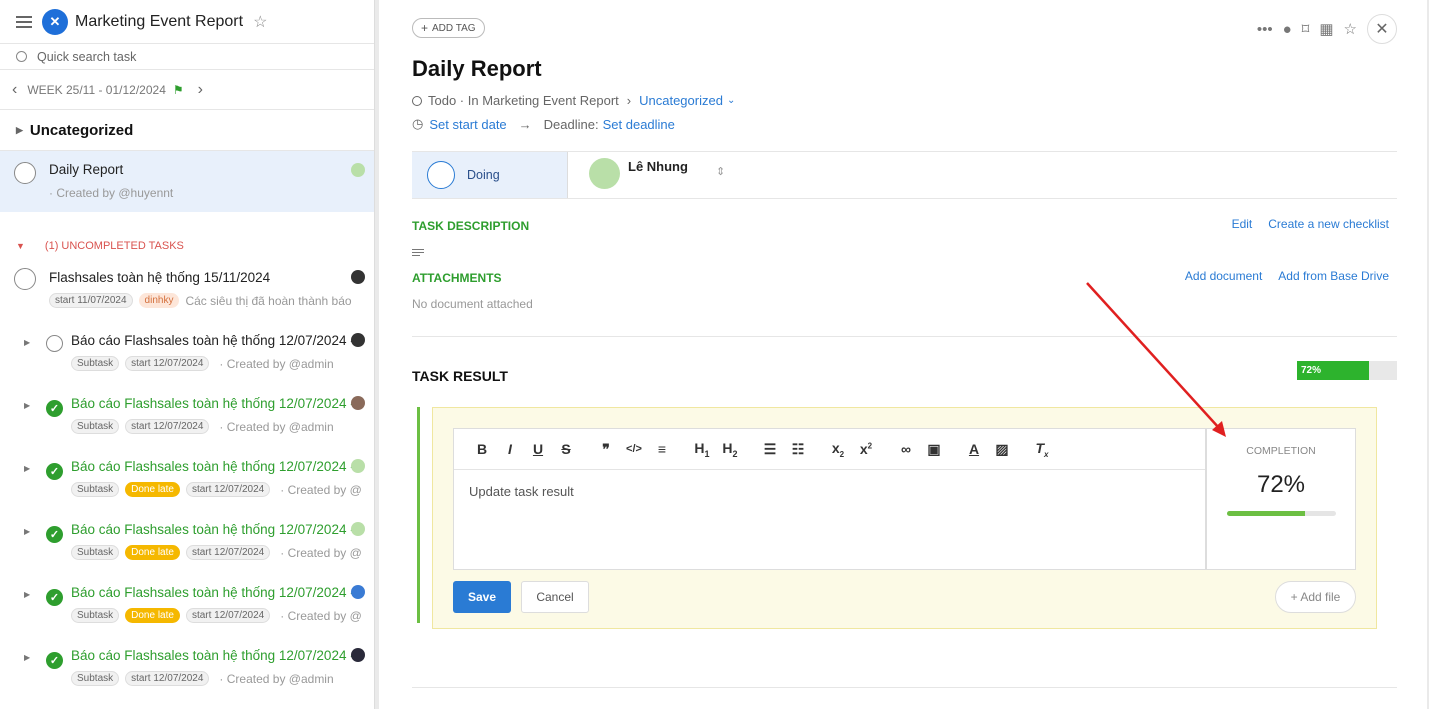  Describe the element at coordinates (417, 100) in the screenshot. I see `todo-status-icon` at that location.